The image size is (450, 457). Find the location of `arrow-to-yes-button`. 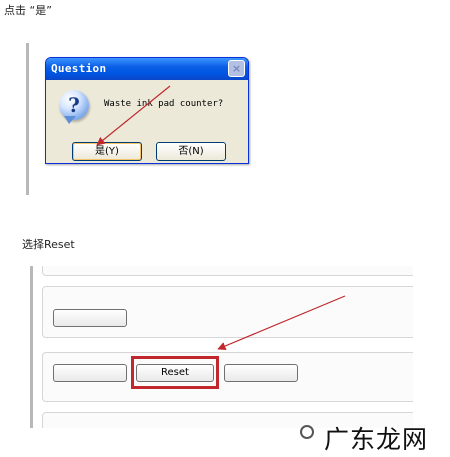

arrow-to-yes-button is located at coordinates (133, 115).